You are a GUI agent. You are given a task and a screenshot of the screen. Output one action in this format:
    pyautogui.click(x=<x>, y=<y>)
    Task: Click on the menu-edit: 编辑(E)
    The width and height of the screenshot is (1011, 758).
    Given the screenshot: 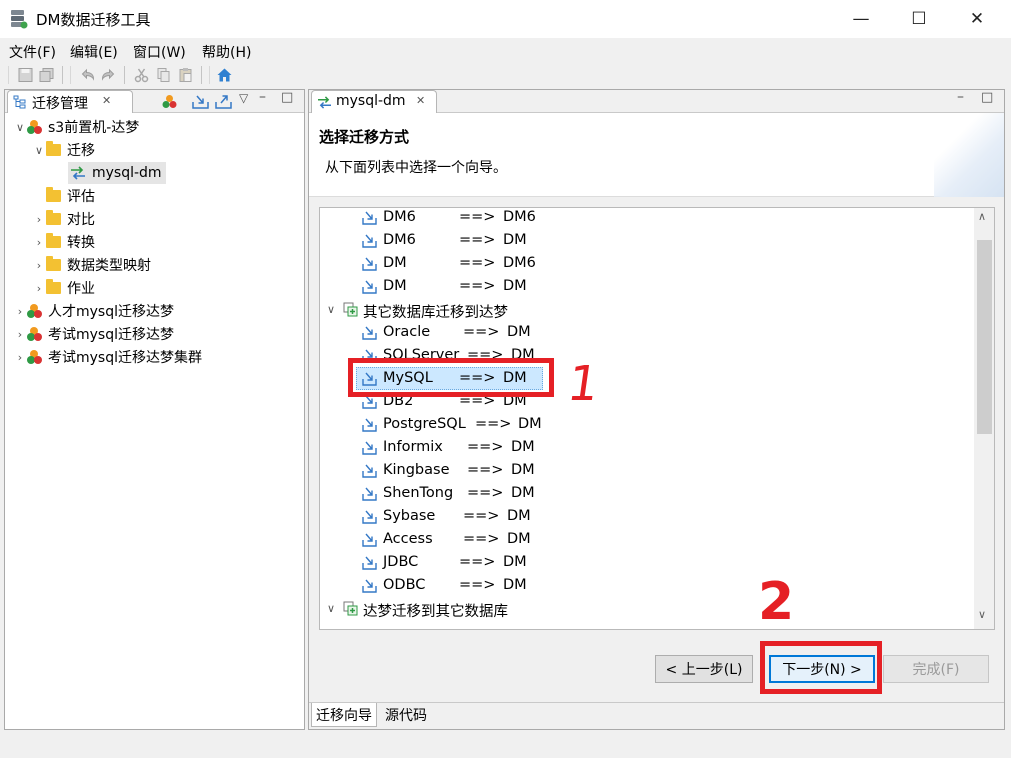 What is the action you would take?
    pyautogui.click(x=94, y=52)
    